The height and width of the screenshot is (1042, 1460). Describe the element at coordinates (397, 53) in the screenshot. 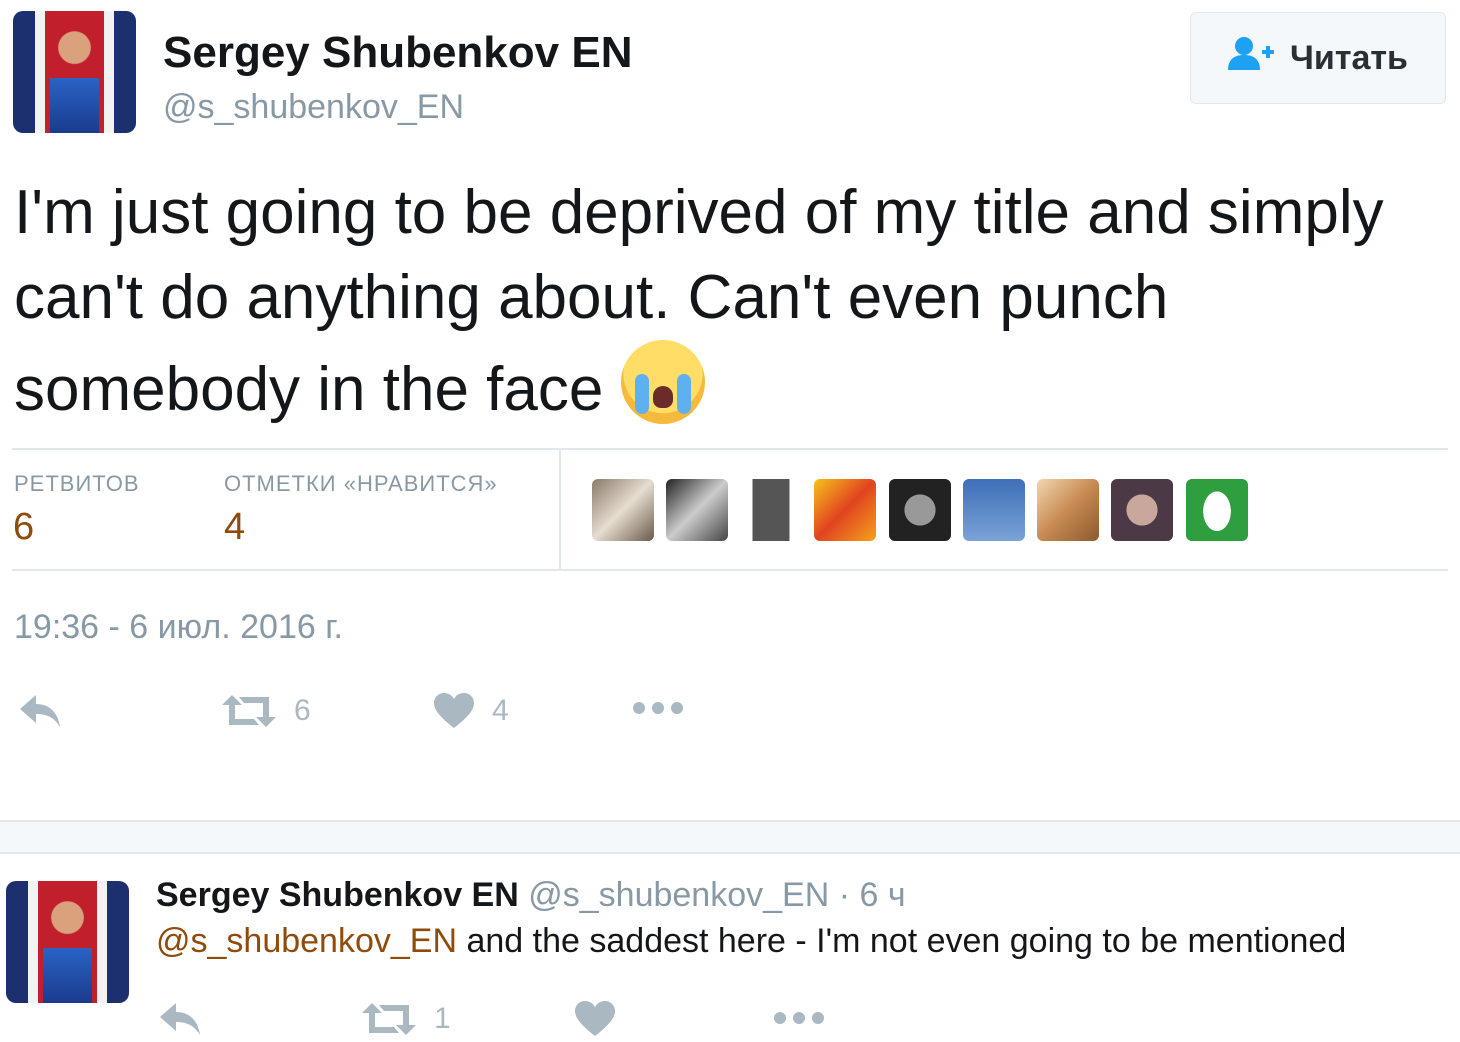

I see `author-name: Sergey Shubenkov EN` at that location.